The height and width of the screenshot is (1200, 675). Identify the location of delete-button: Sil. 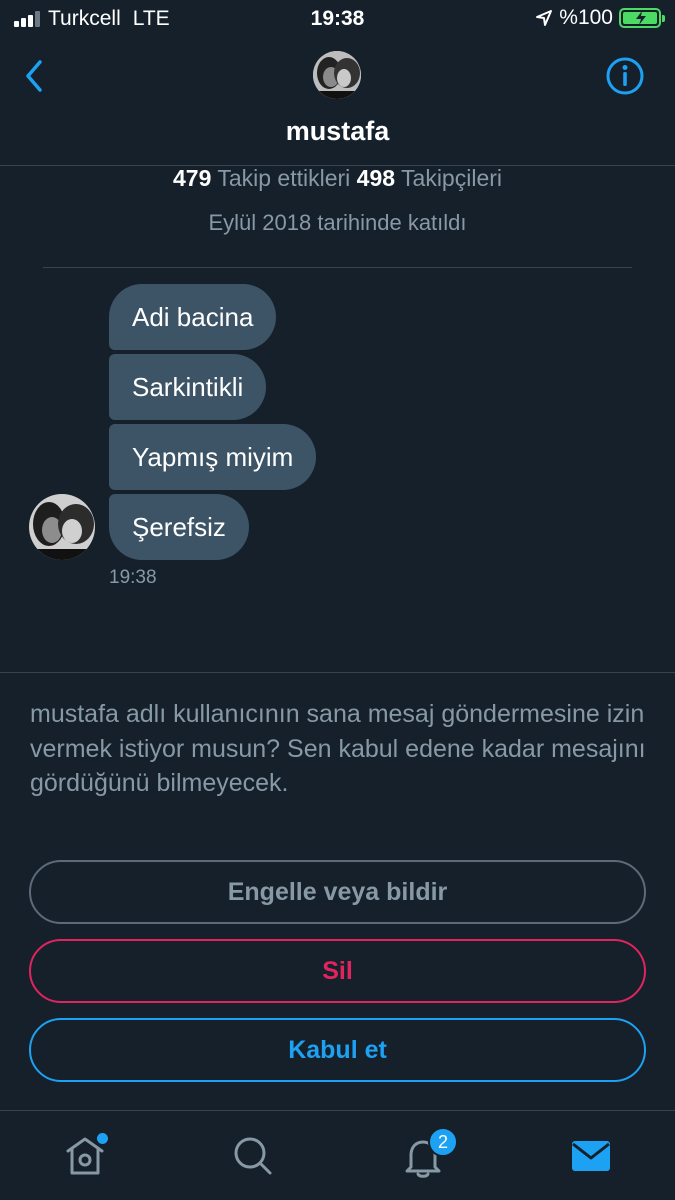
(337, 971).